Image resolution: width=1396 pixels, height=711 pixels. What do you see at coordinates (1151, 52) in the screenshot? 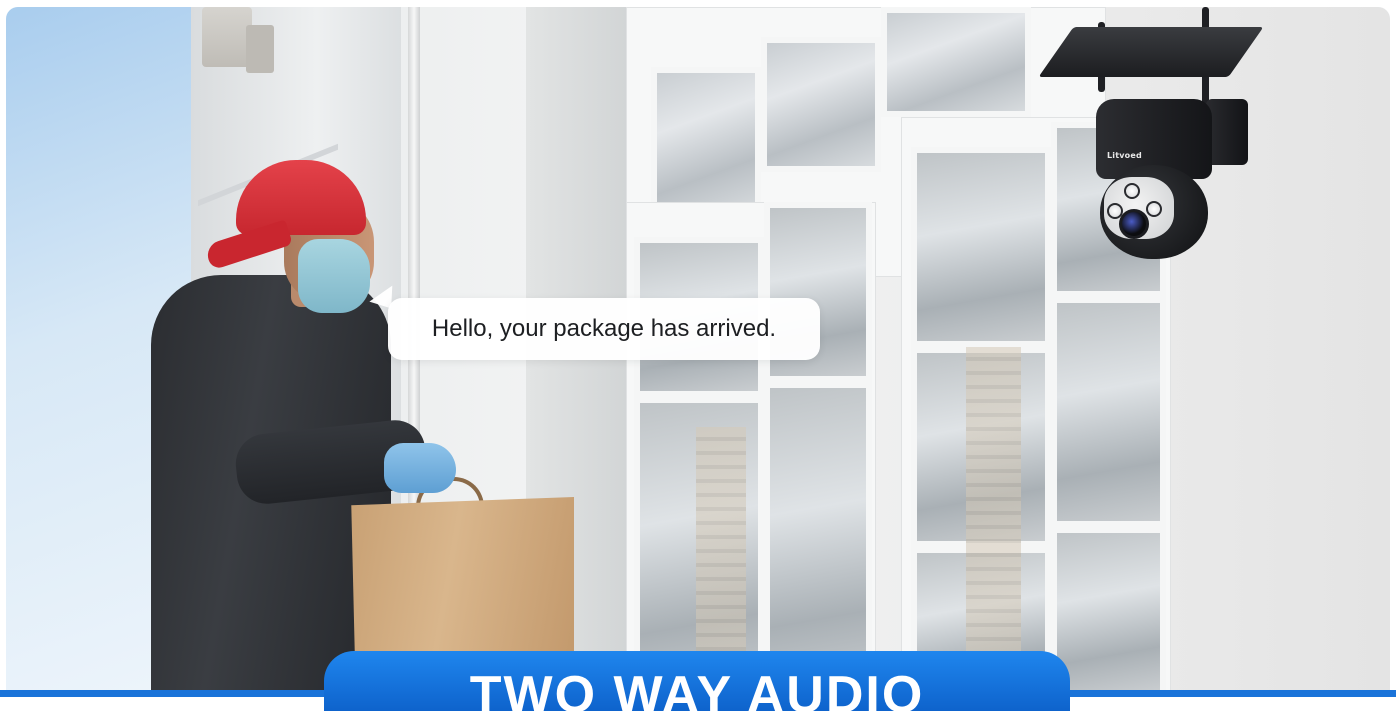
I see `solar-panel` at bounding box center [1151, 52].